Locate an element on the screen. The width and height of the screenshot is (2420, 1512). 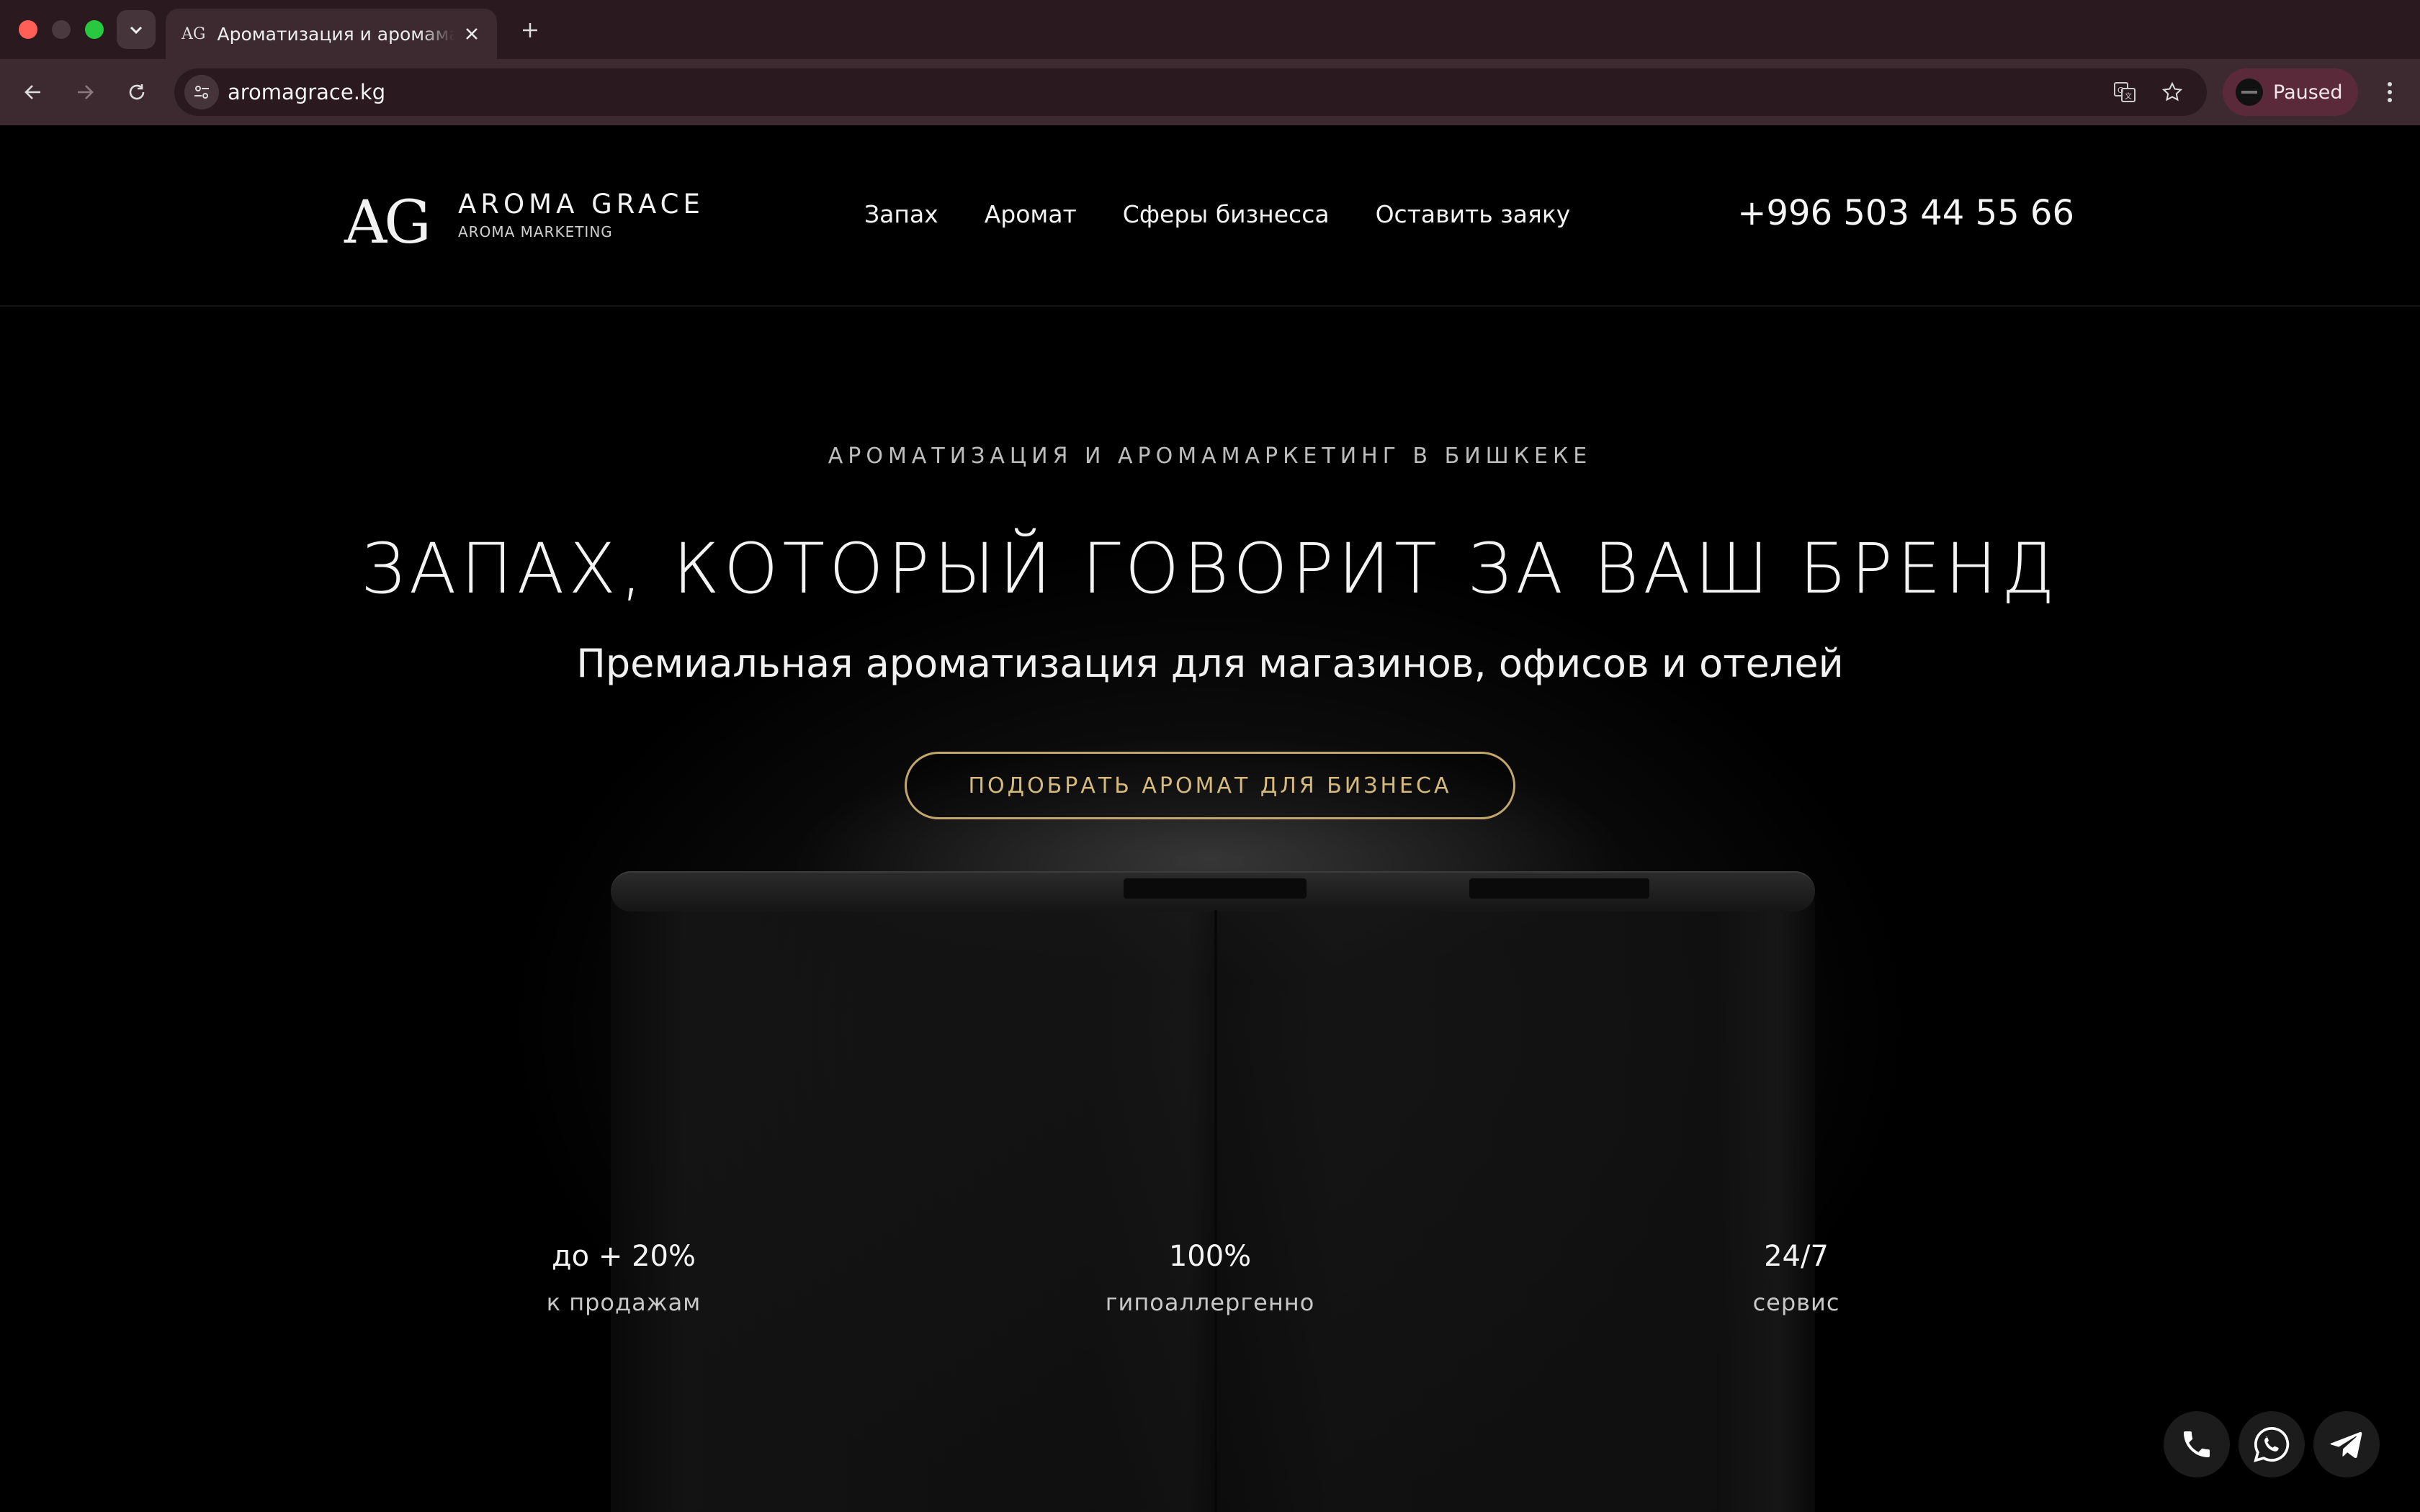
profile-button: Paused is located at coordinates (2290, 92).